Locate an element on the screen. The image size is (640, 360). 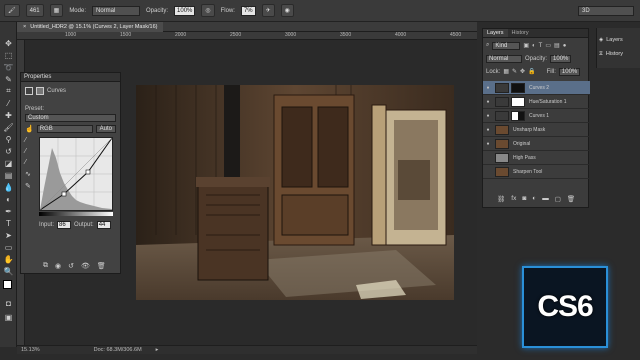
properties-header: Properties is located at coordinates (70, 77).